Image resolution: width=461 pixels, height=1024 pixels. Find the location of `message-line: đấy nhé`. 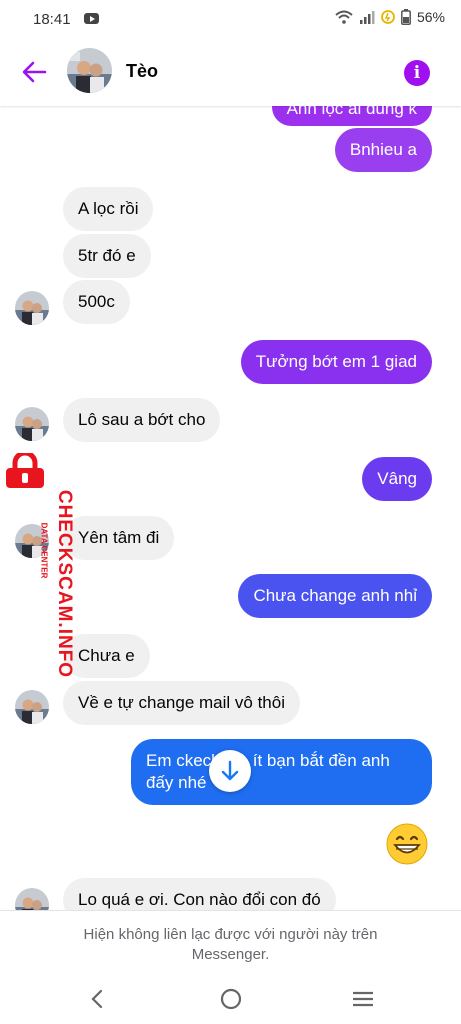

message-line: đấy nhé is located at coordinates (176, 782).